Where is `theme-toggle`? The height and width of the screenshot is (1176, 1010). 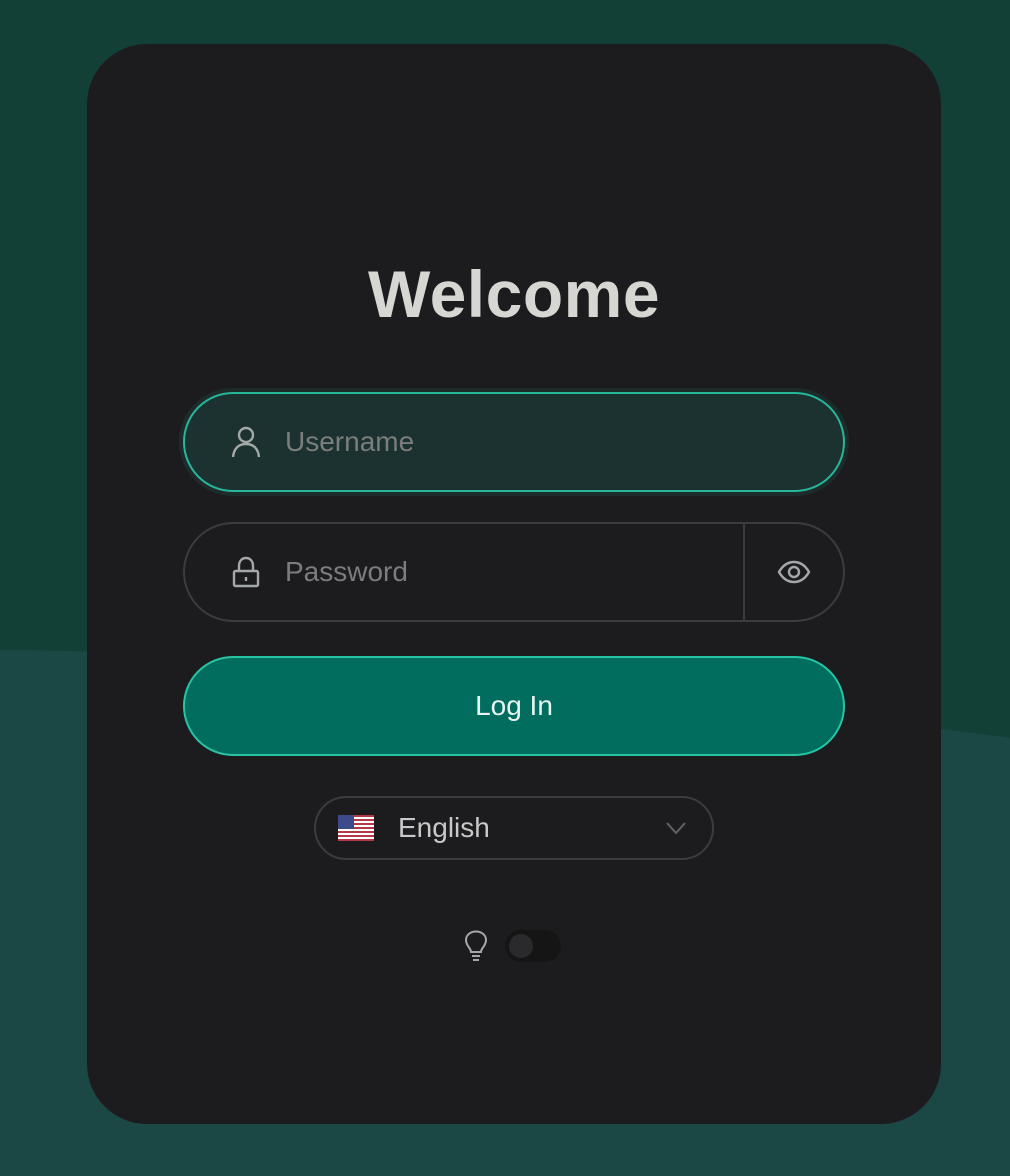 theme-toggle is located at coordinates (533, 946).